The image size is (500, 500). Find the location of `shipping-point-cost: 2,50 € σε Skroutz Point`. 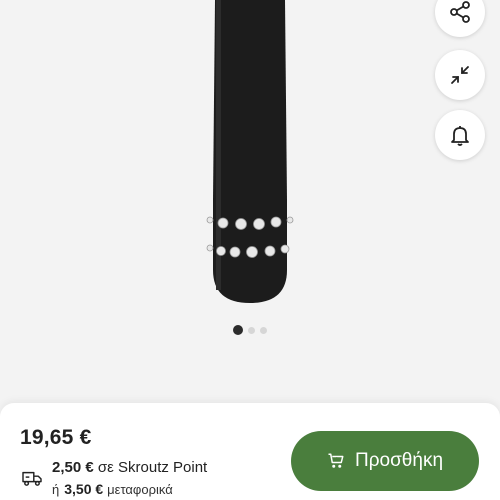

shipping-point-cost: 2,50 € σε Skroutz Point is located at coordinates (129, 467).